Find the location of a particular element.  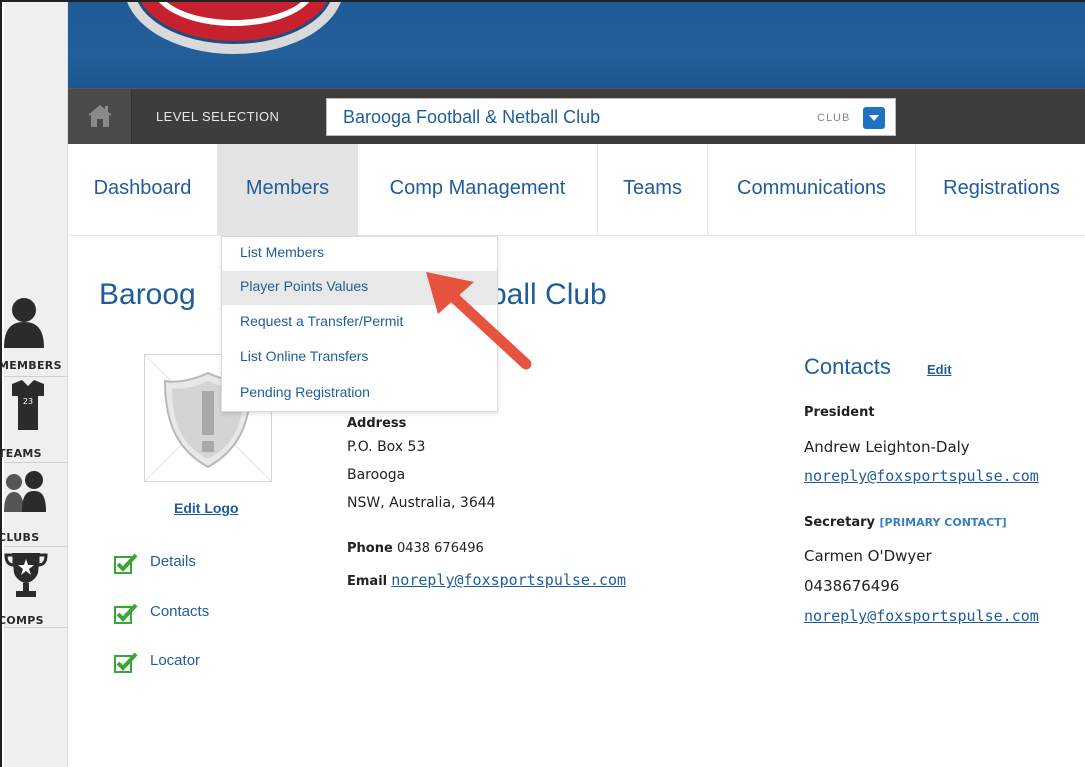

nav-registrations: Registrations is located at coordinates (1000, 190).